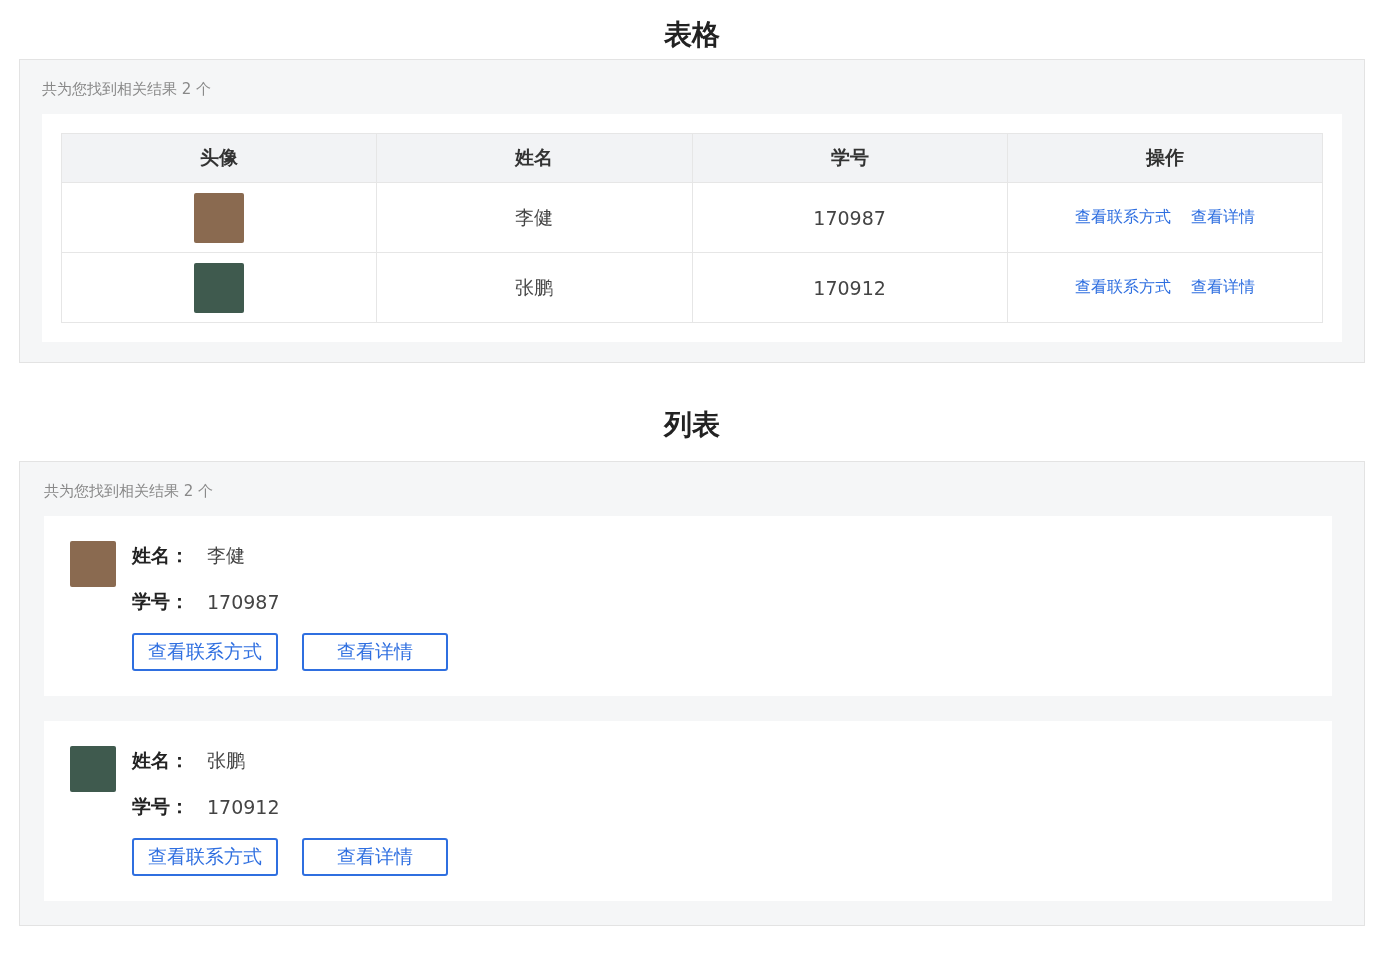  I want to click on column-header: 学号, so click(850, 158).